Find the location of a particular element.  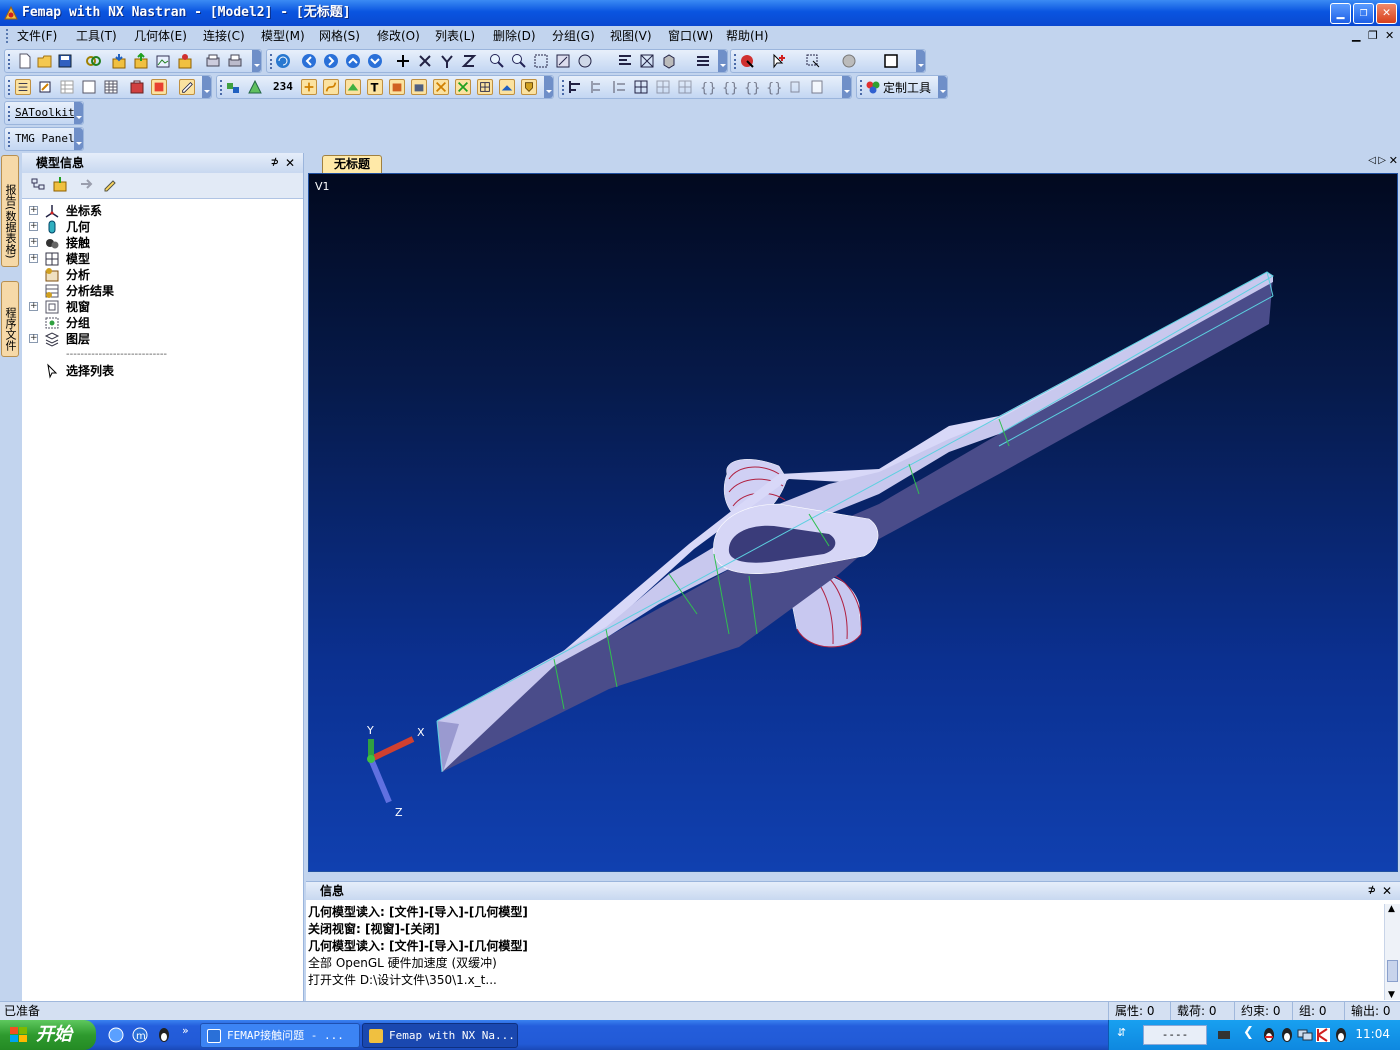

menu-model: 模型(M) is located at coordinates (283, 36).